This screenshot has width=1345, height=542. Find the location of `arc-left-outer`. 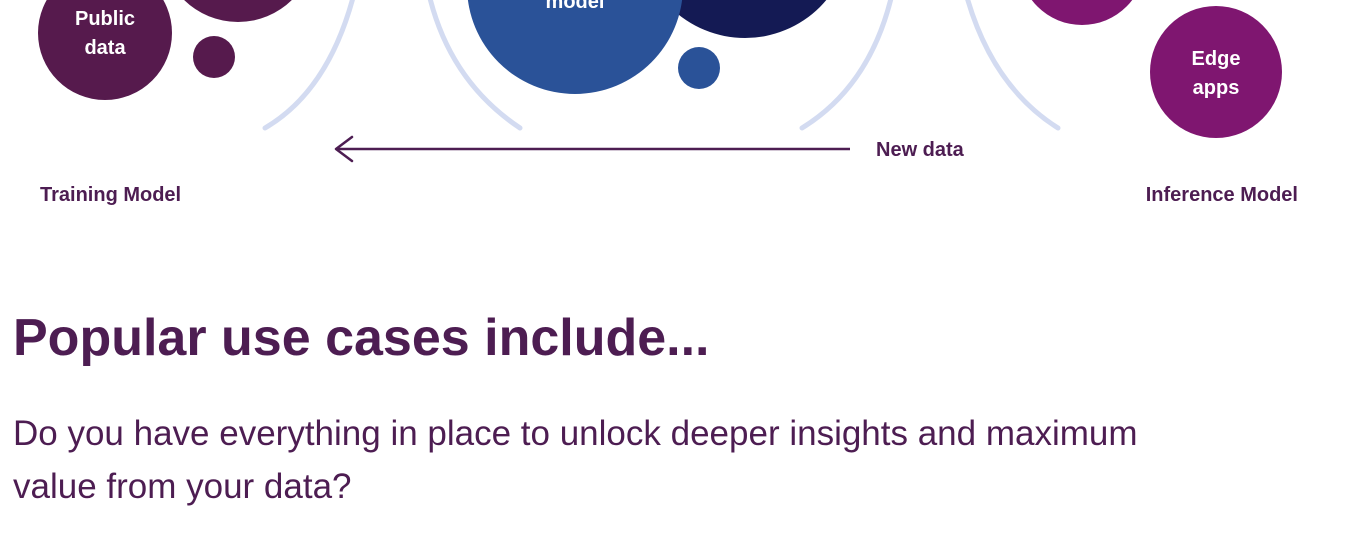

arc-left-outer is located at coordinates (308, 65).